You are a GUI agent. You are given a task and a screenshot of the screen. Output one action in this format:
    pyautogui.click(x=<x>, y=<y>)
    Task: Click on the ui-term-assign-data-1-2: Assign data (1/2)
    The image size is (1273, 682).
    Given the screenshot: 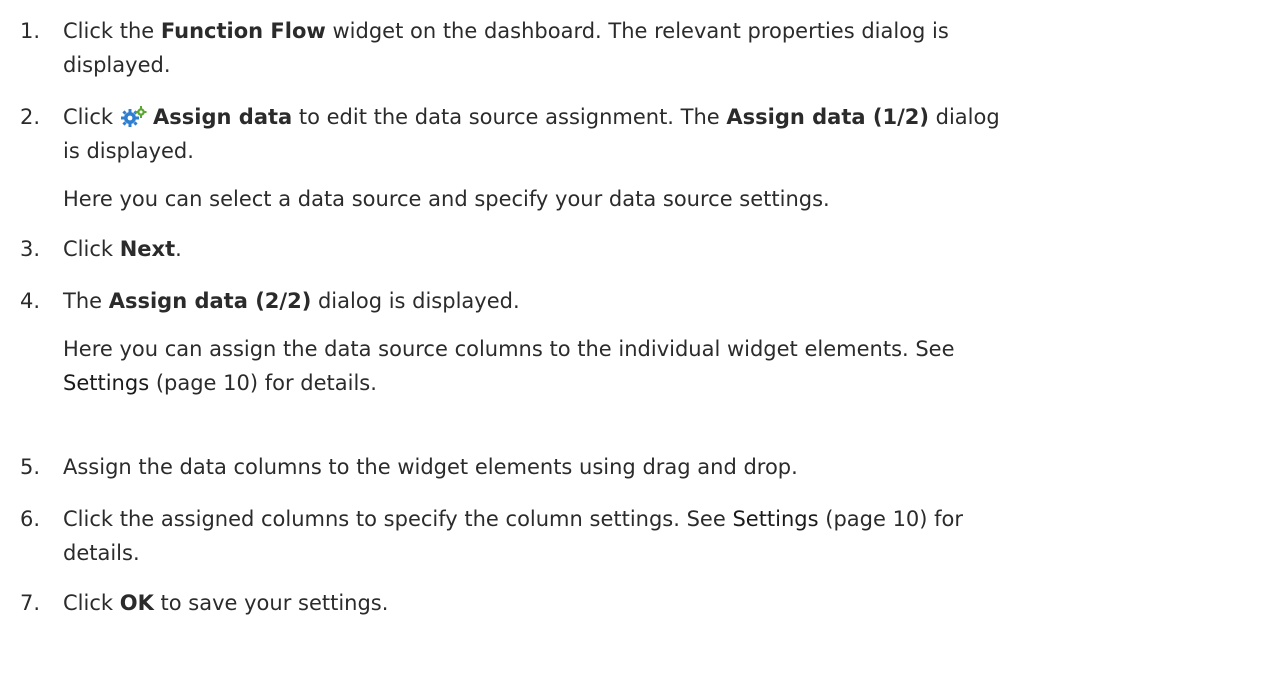 What is the action you would take?
    pyautogui.click(x=827, y=117)
    